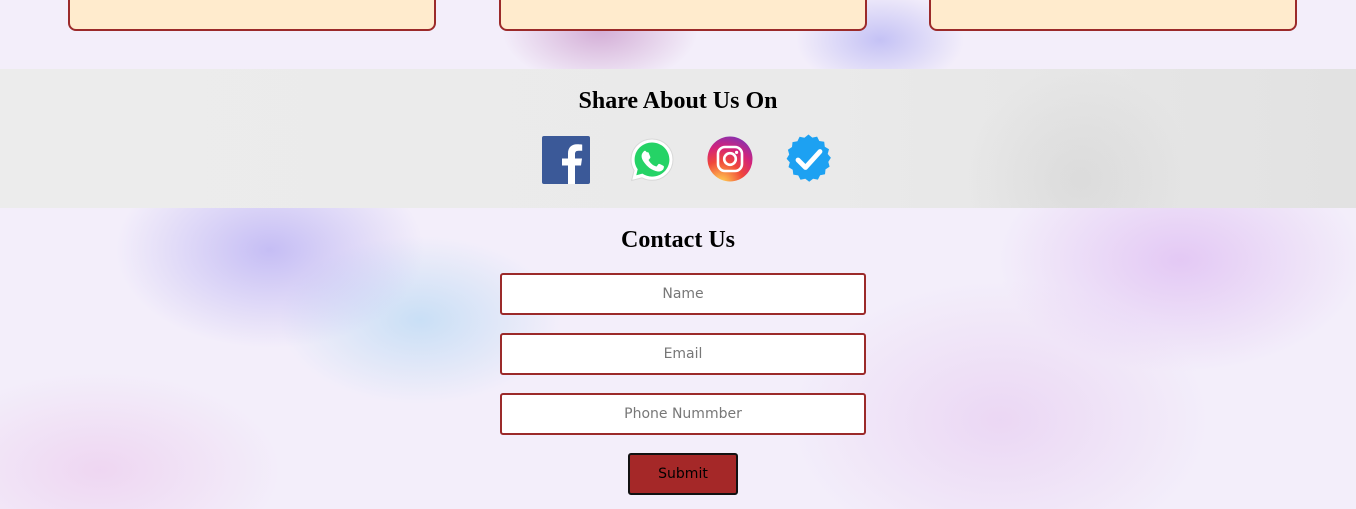 The image size is (1356, 509). What do you see at coordinates (683, 354) in the screenshot?
I see `email-input` at bounding box center [683, 354].